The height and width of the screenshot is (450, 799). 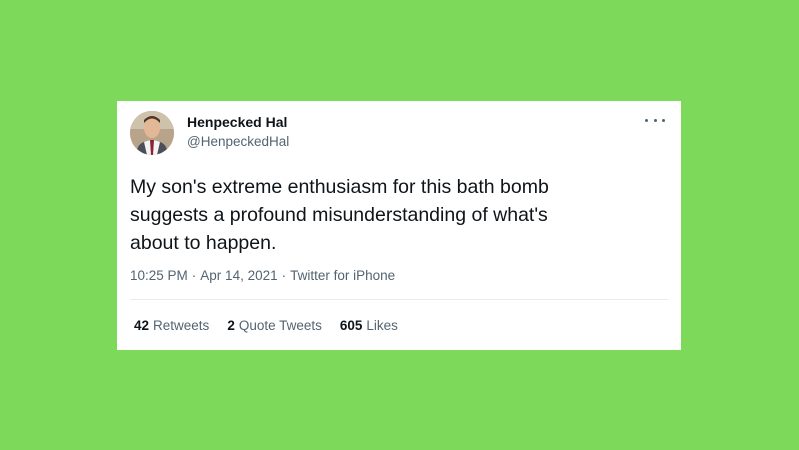 I want to click on likes-stat: 605 Likes, so click(x=369, y=325).